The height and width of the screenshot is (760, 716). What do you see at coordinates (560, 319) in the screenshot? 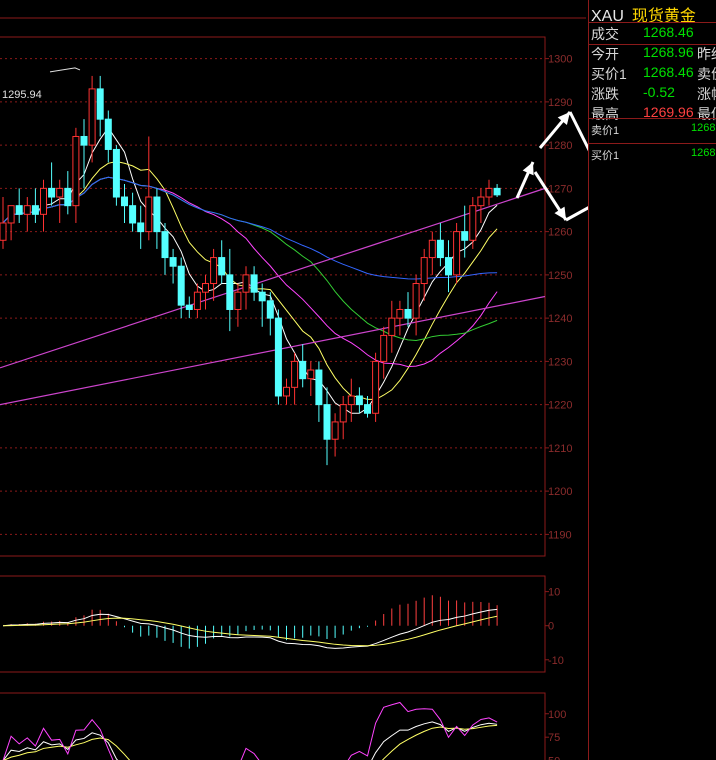
I see `price-tick-label: 1240` at bounding box center [560, 319].